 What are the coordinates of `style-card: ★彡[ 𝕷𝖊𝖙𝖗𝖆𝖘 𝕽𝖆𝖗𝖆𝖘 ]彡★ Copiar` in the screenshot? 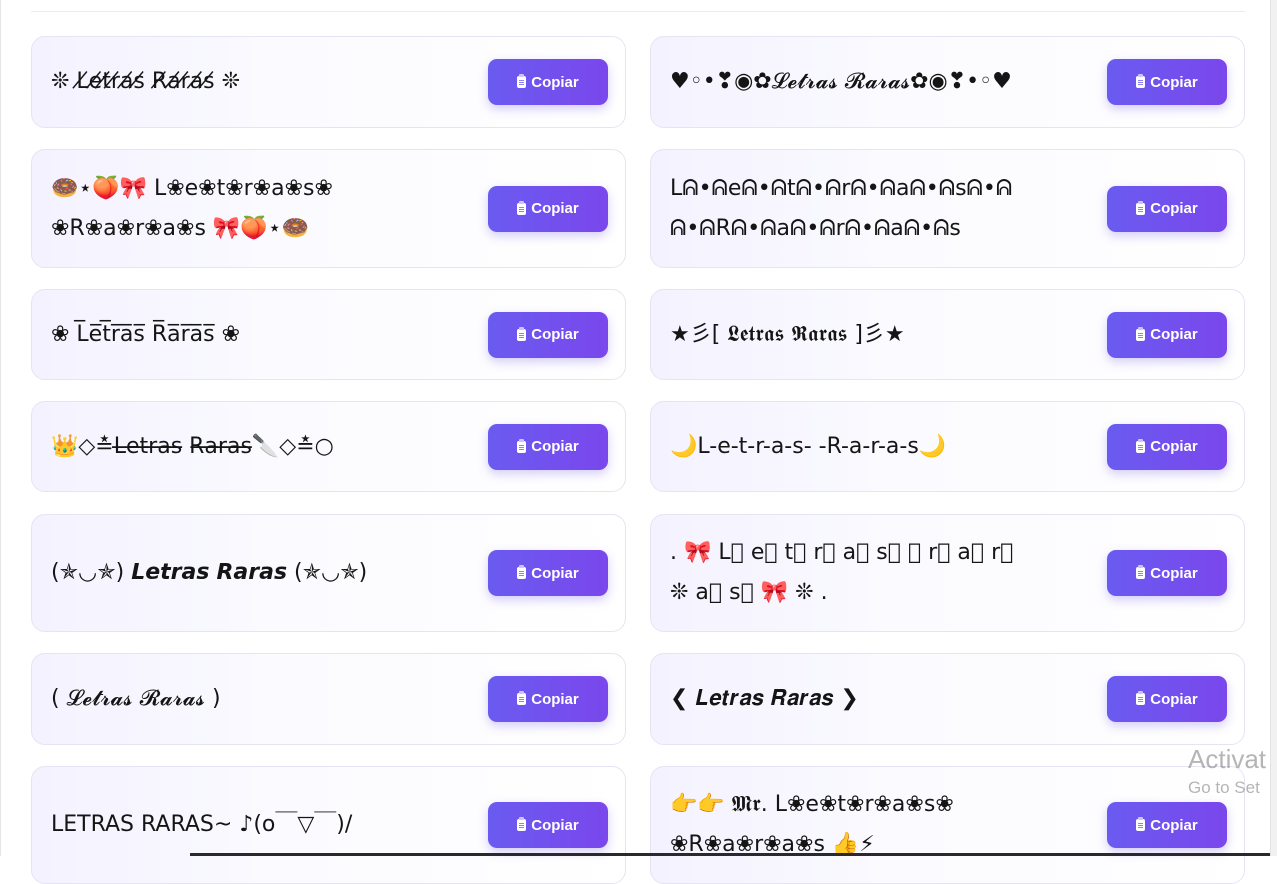 It's located at (947, 334).